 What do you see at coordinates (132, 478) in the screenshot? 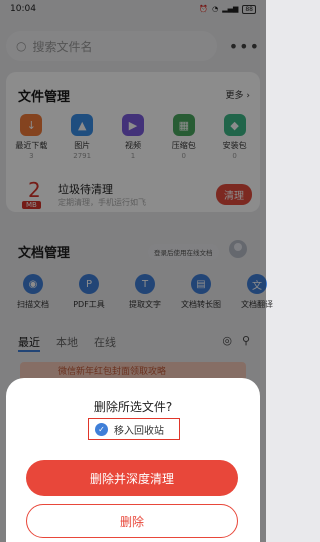
I see `delete-deep-clean-button: 删除并深度清理` at bounding box center [132, 478].